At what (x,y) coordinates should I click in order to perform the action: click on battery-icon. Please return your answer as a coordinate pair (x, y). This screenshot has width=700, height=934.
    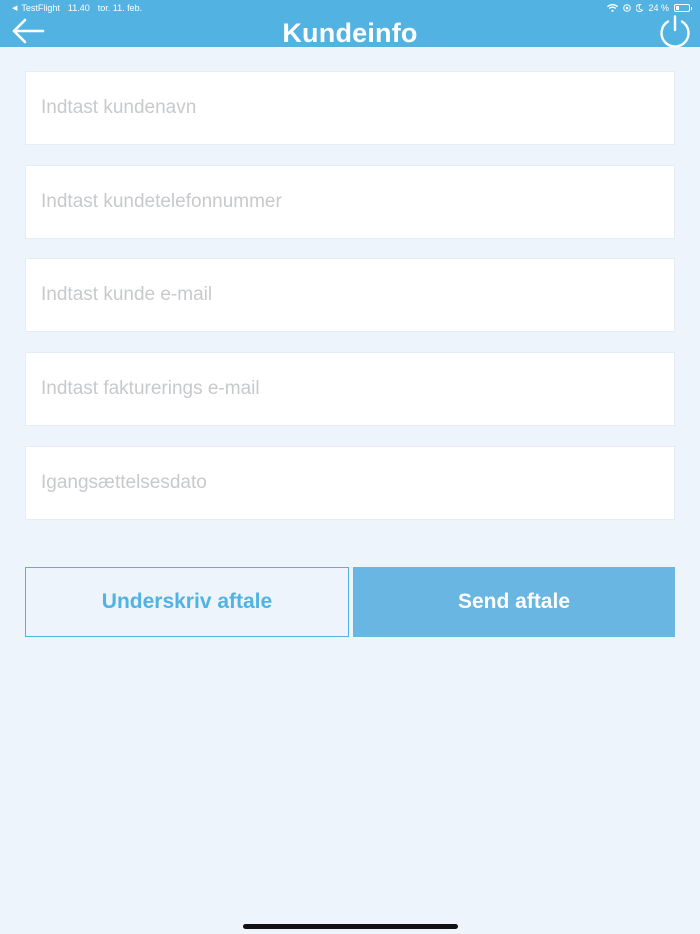
    Looking at the image, I should click on (683, 8).